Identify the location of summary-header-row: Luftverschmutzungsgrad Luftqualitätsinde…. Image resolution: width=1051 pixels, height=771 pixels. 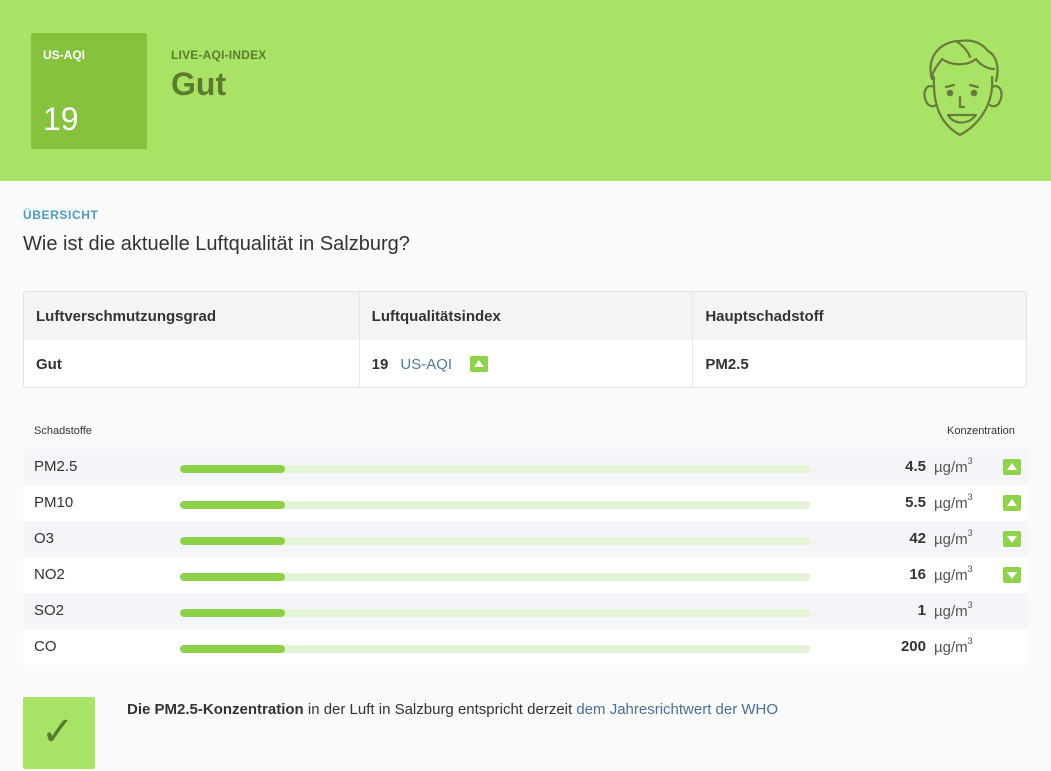
(525, 316).